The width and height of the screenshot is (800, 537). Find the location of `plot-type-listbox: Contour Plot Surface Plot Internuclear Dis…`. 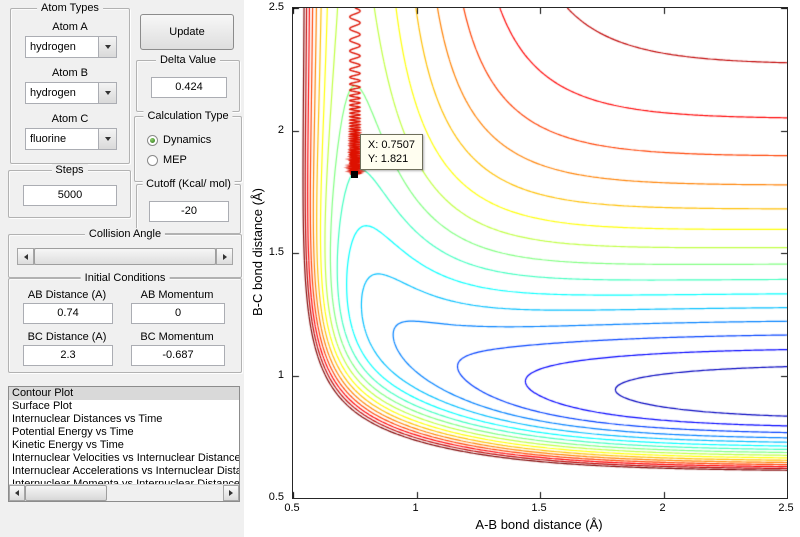

plot-type-listbox: Contour Plot Surface Plot Internuclear Dis… is located at coordinates (124, 444).